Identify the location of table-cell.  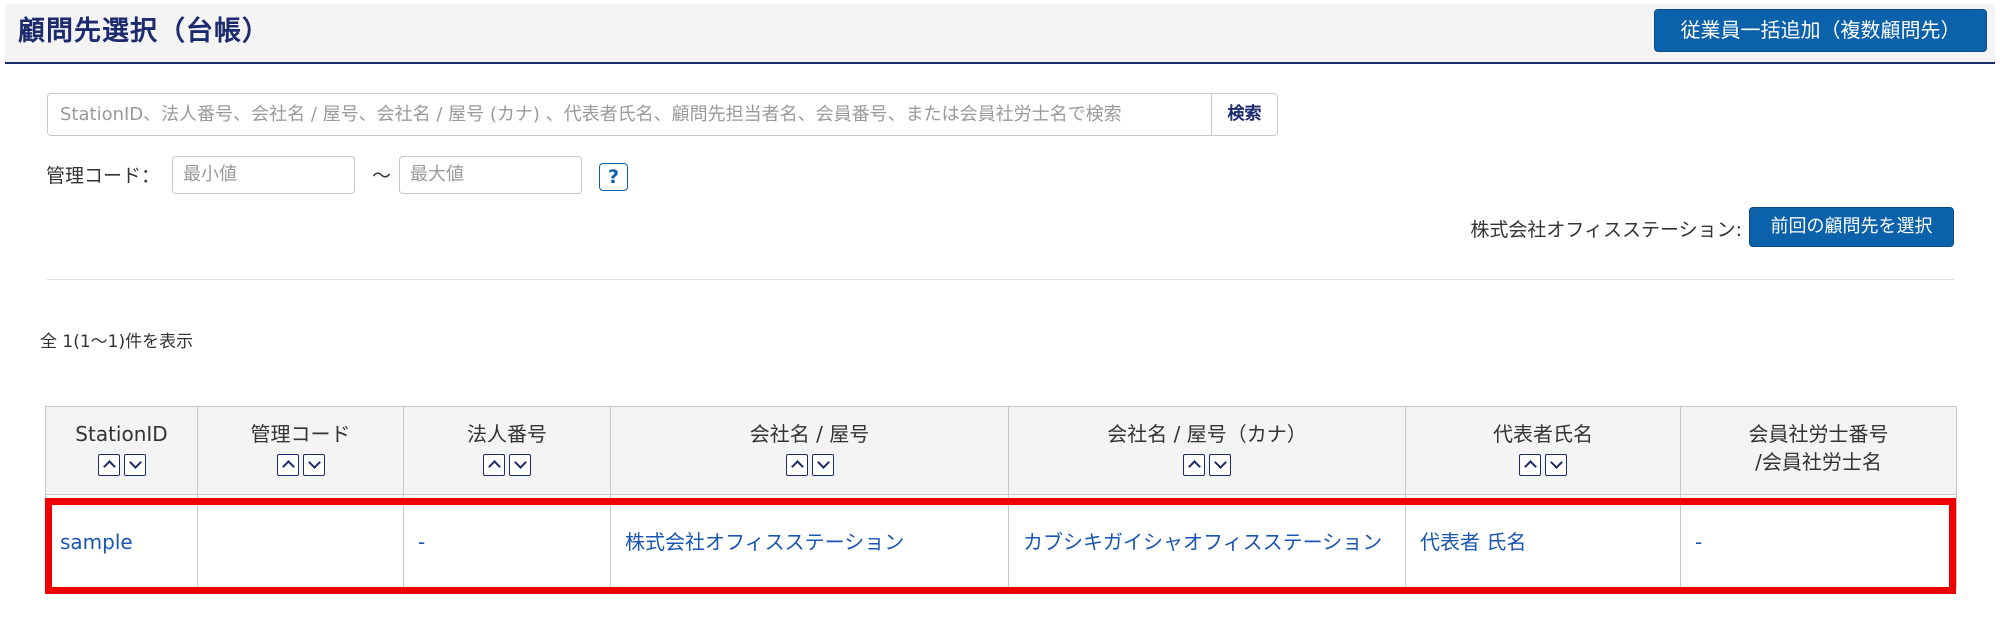
(300, 541).